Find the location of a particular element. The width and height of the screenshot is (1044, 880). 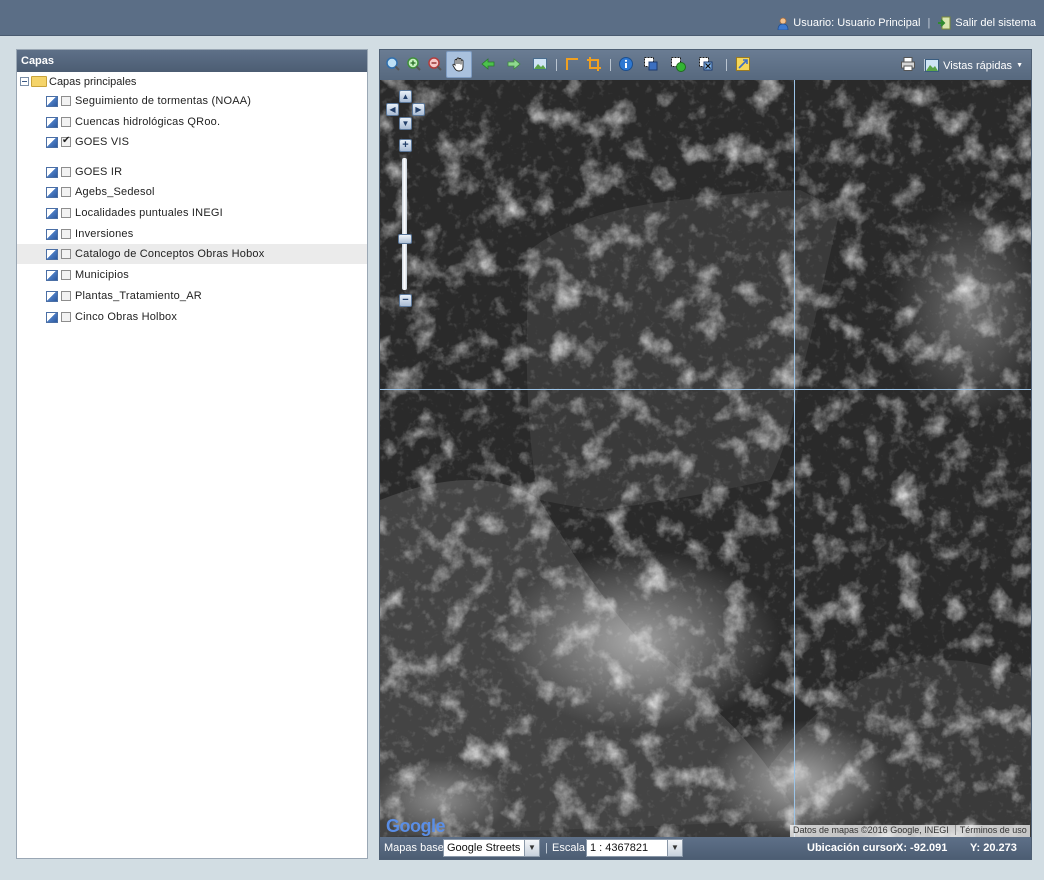

info-icon is located at coordinates (626, 64).